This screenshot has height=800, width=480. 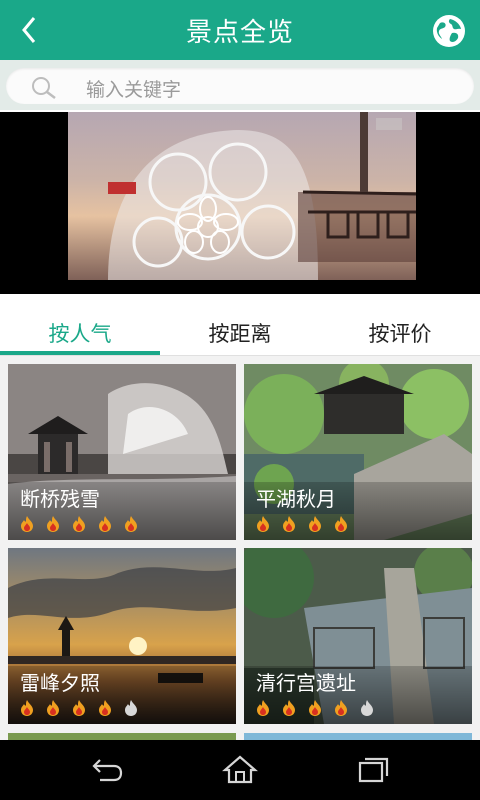 What do you see at coordinates (122, 452) in the screenshot?
I see `spot-card: 断桥残雪` at bounding box center [122, 452].